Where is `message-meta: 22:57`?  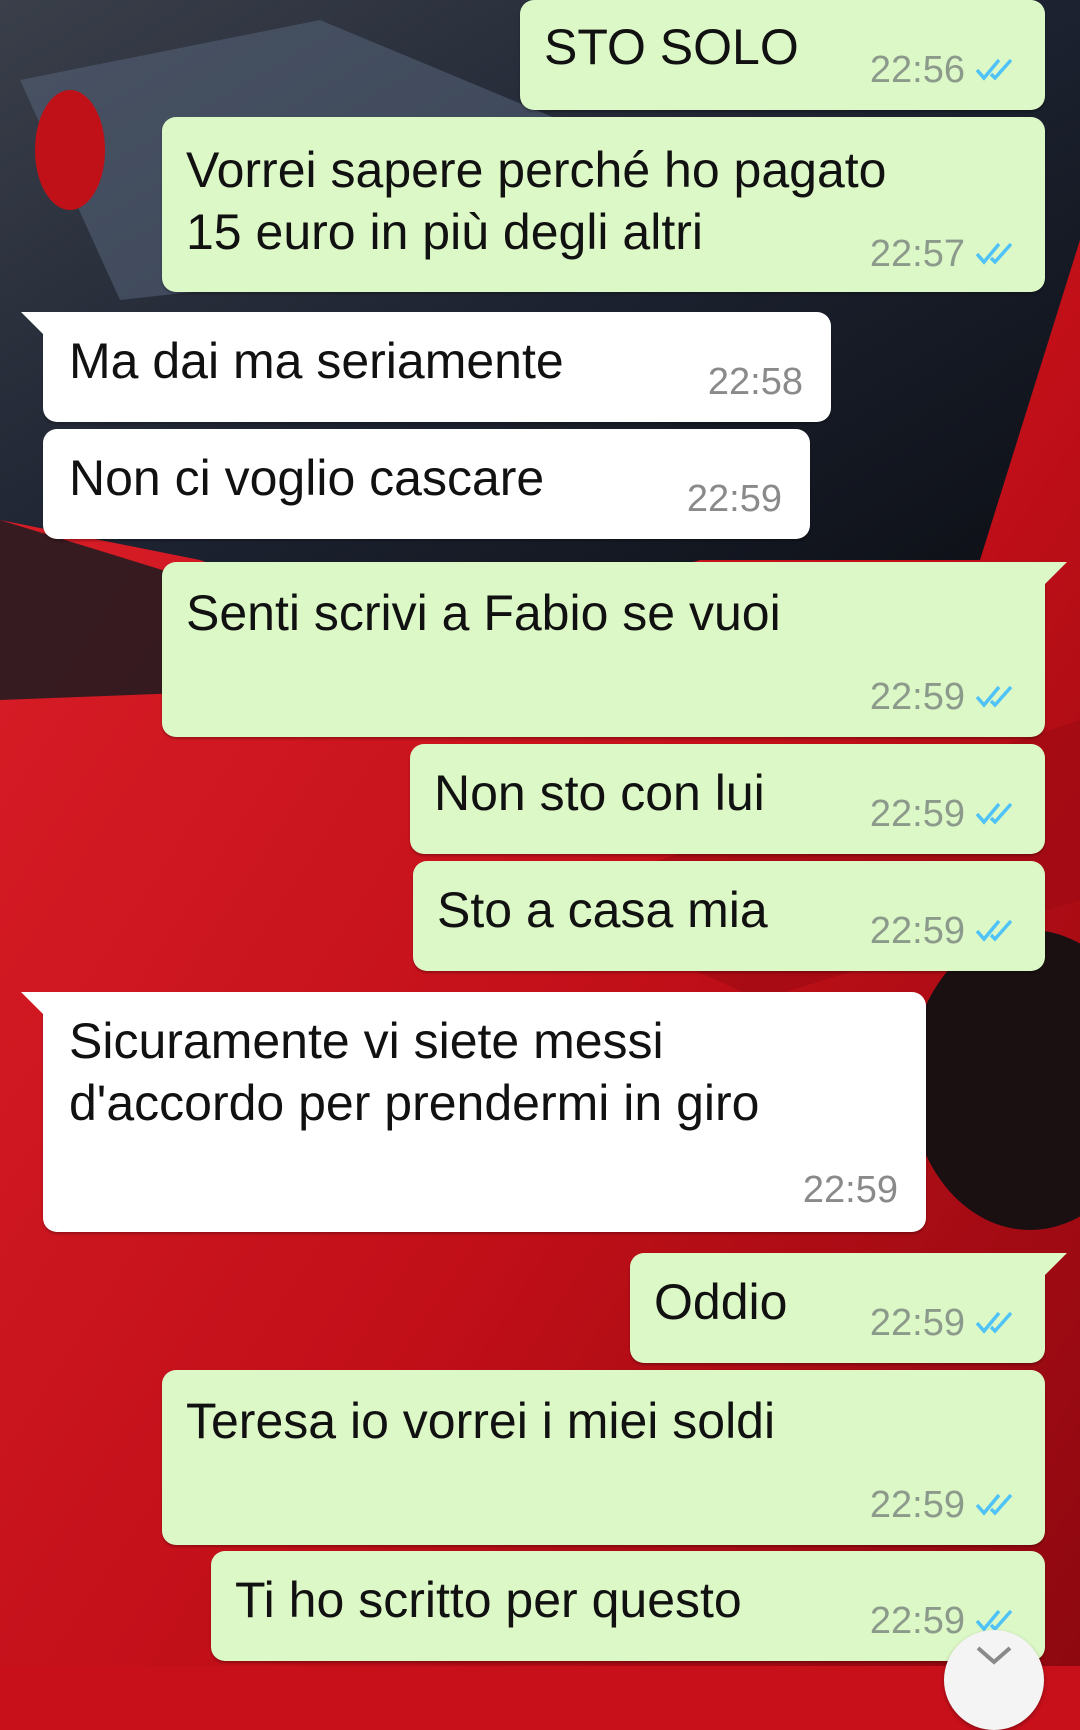 message-meta: 22:57 is located at coordinates (944, 254).